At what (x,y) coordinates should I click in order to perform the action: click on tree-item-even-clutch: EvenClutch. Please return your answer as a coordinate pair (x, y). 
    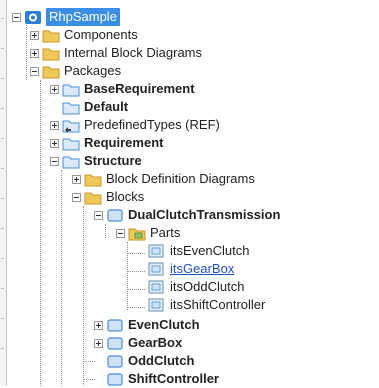
    Looking at the image, I should click on (147, 325).